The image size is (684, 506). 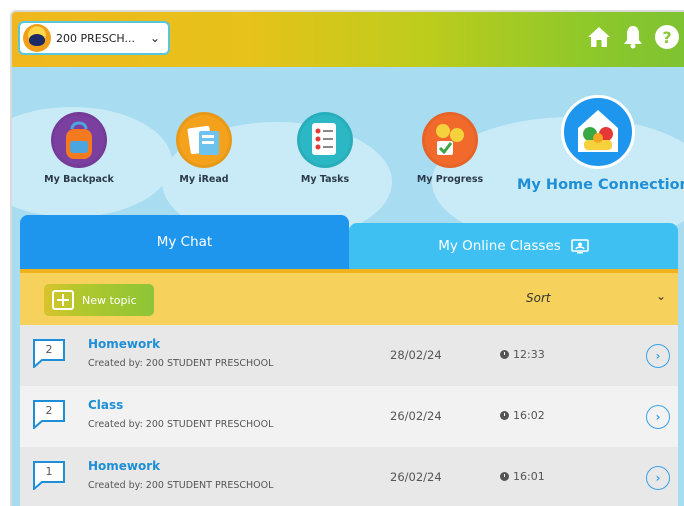 What do you see at coordinates (580, 246) in the screenshot?
I see `online-class-icon` at bounding box center [580, 246].